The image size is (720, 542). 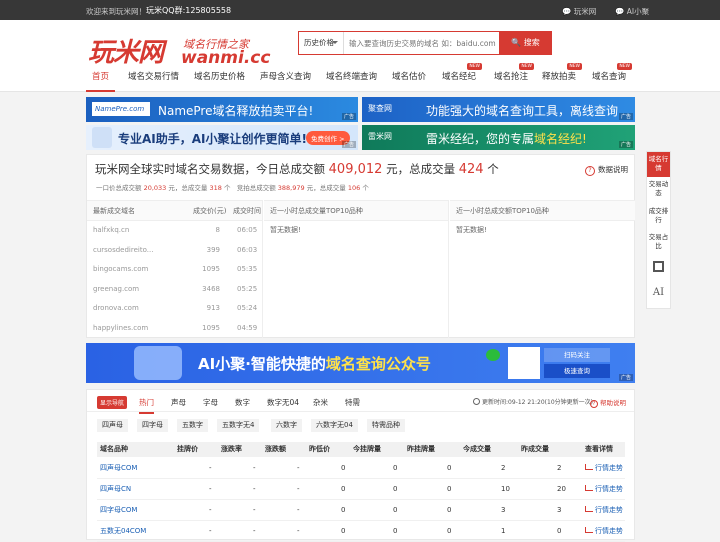 I want to click on chip-four-letters: 四字母, so click(x=152, y=425).